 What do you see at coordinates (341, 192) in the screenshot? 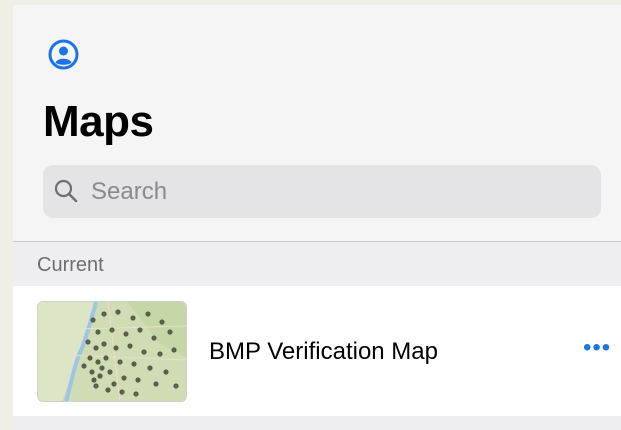
I see `search-input` at bounding box center [341, 192].